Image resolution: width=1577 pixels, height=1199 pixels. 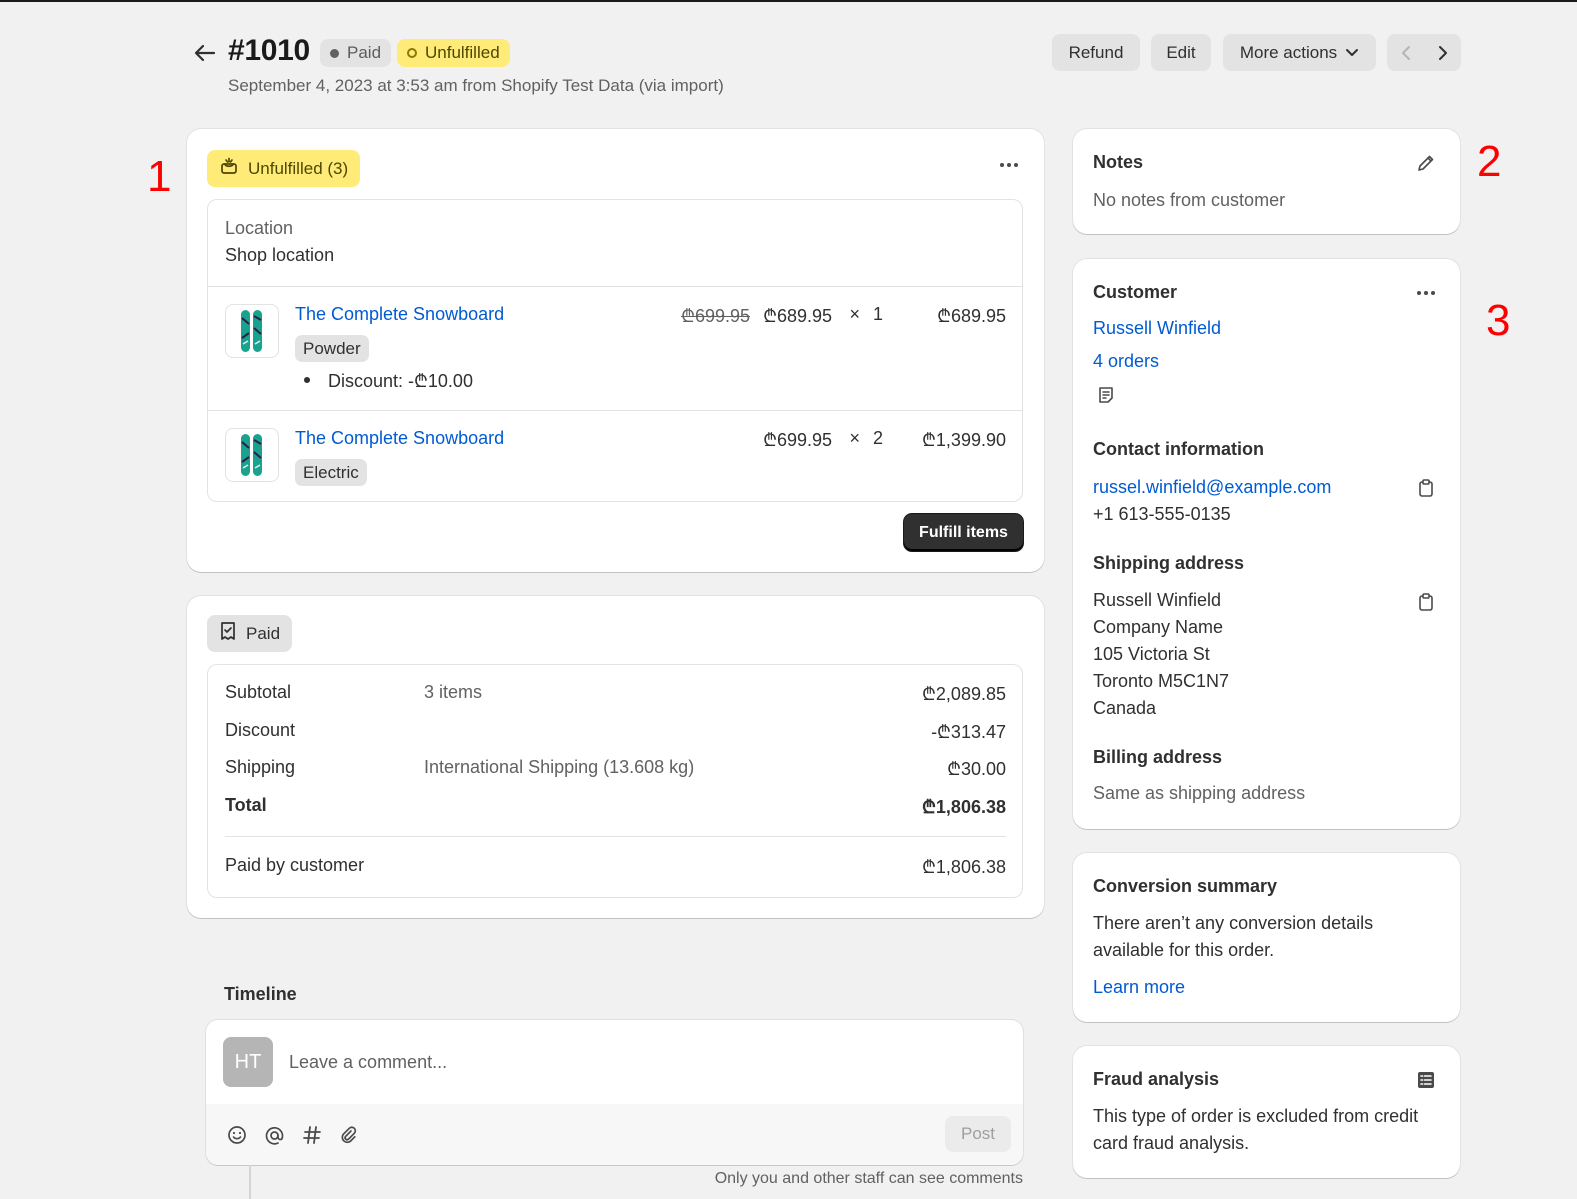 I want to click on location-label: Location, so click(x=259, y=228).